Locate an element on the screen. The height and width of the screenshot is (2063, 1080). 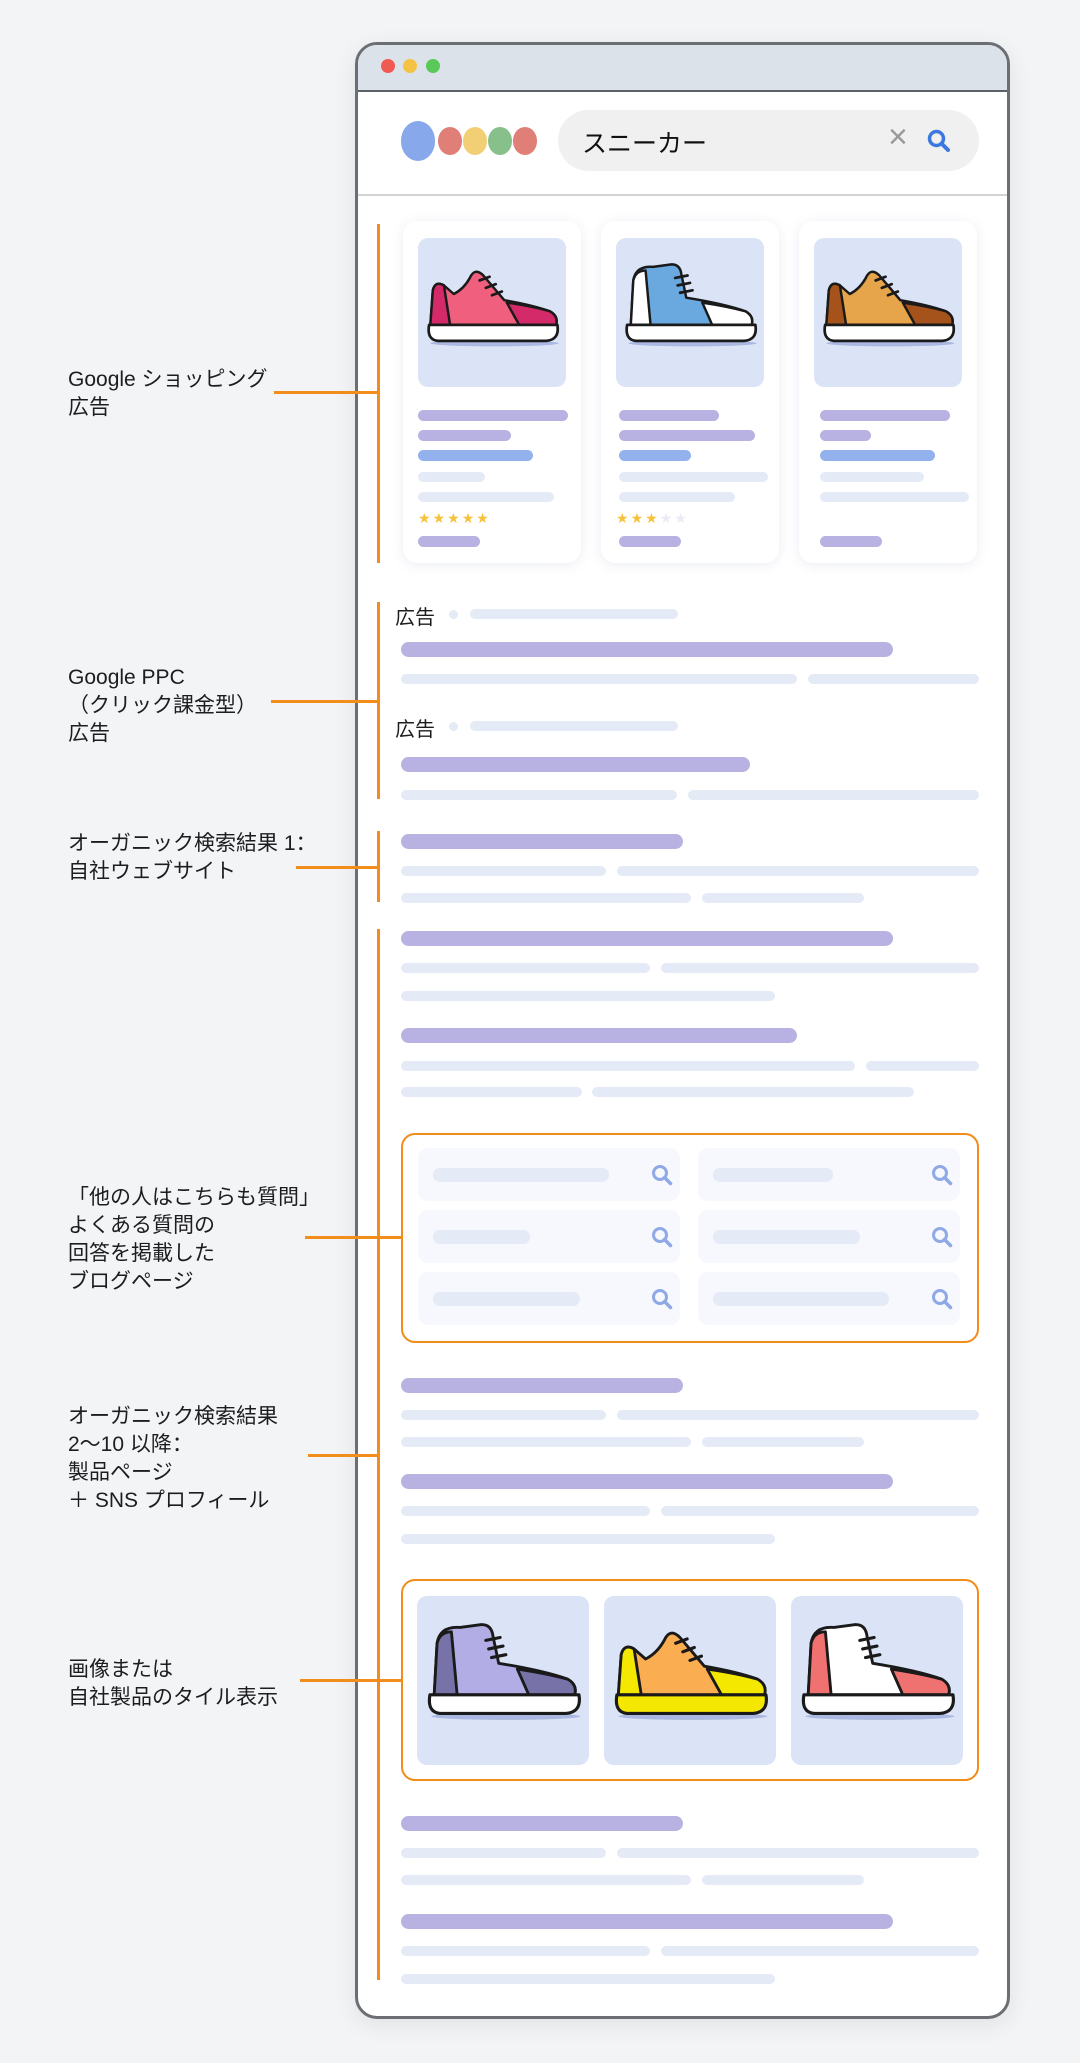
maximize-window-button is located at coordinates (433, 66).